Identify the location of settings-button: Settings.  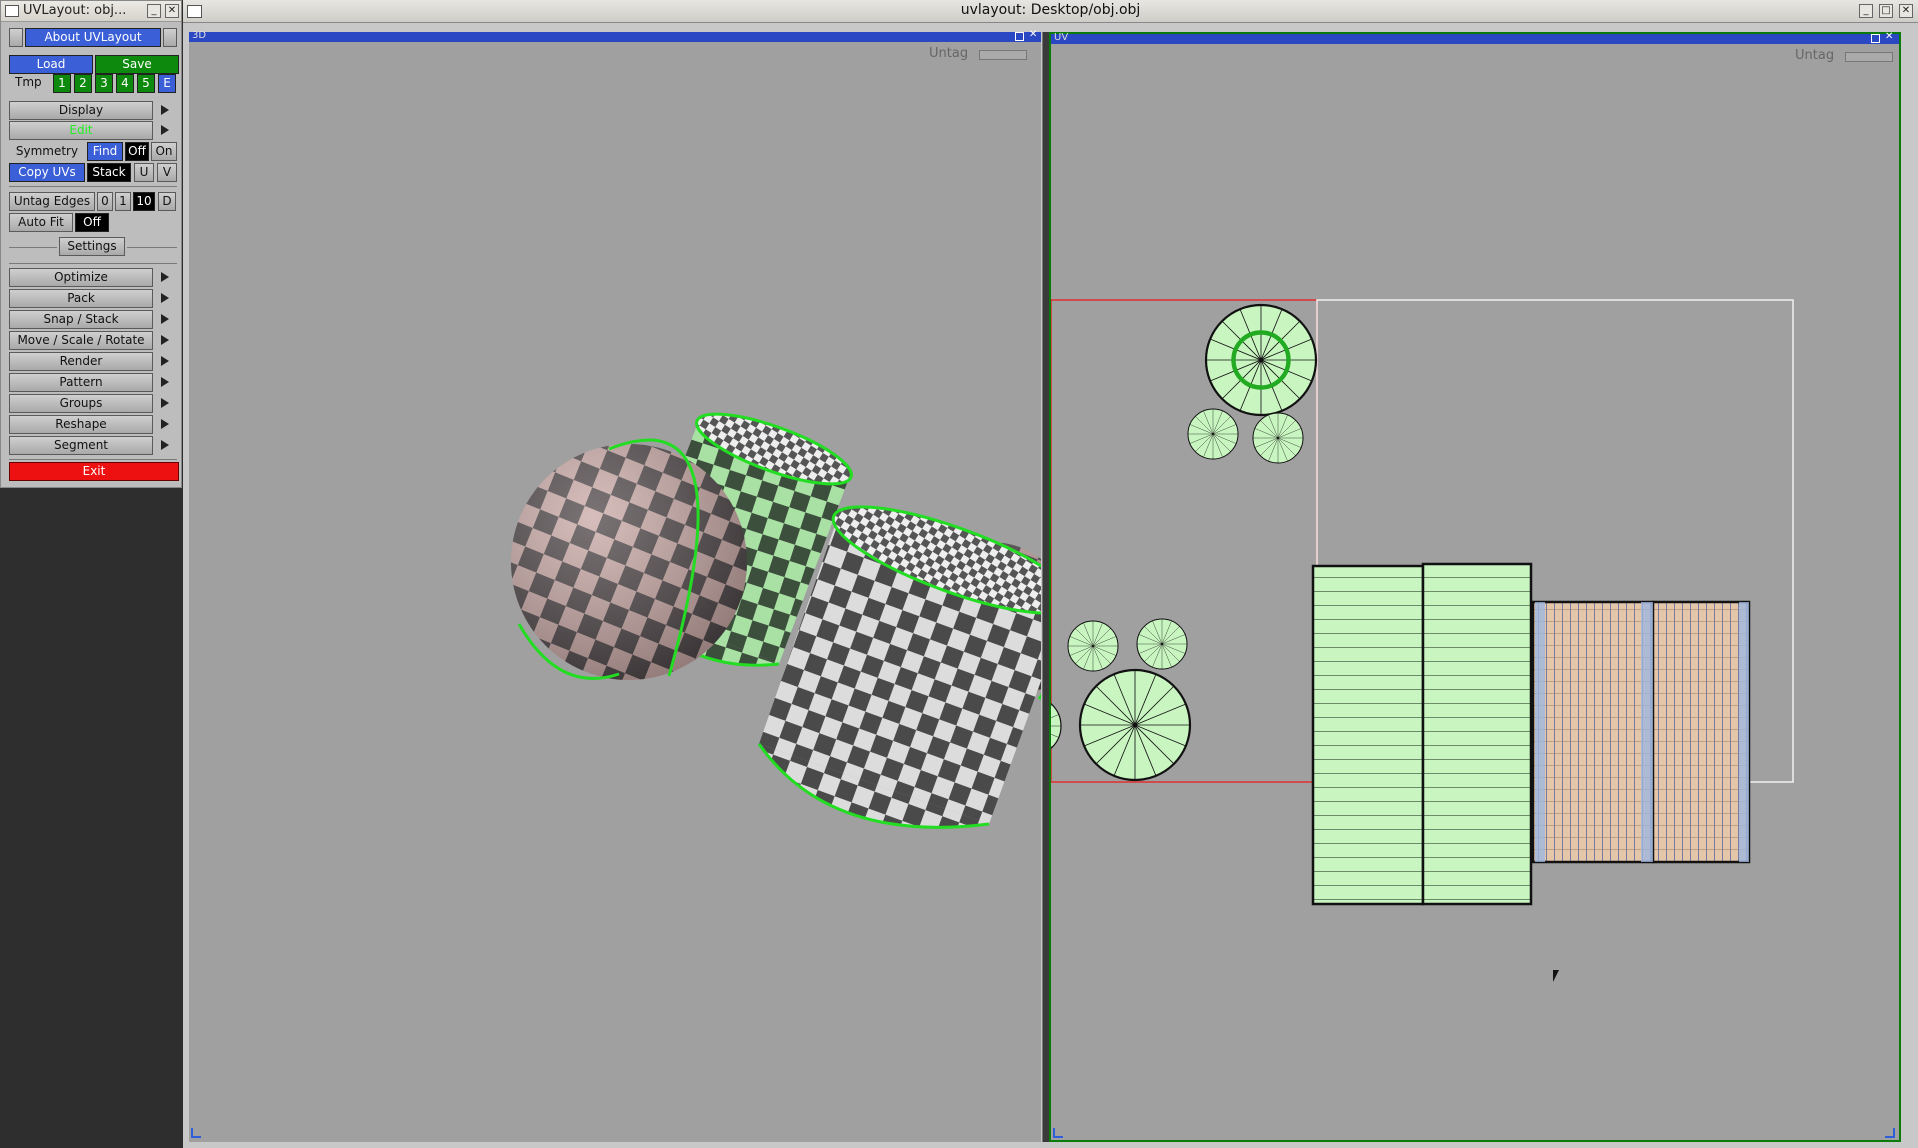
(92, 246).